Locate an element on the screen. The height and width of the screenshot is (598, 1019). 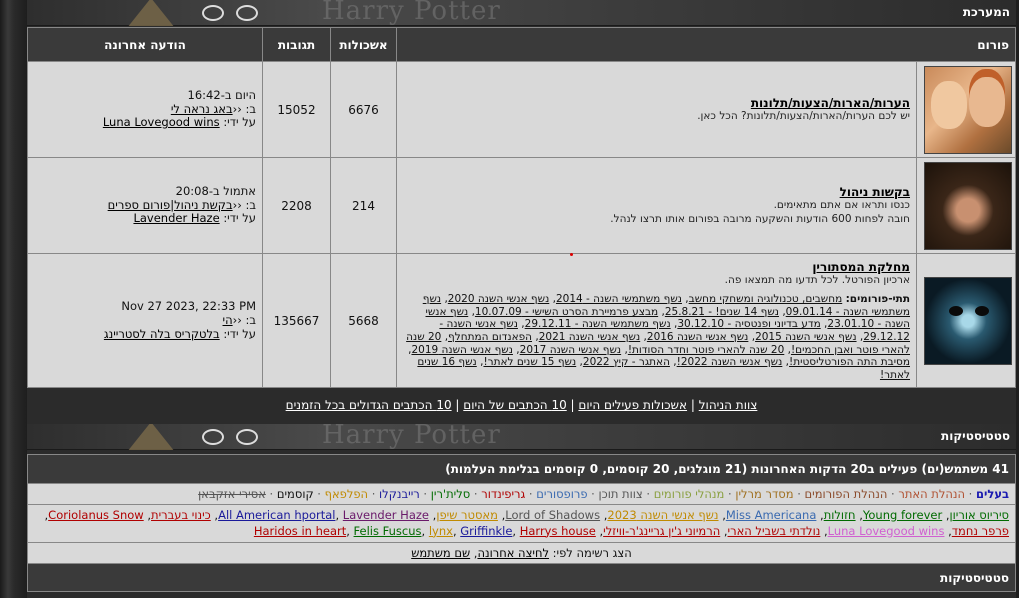
subforum-link: מחשבים, טכנולוגיה ומשחקי מחשב is located at coordinates (766, 299).